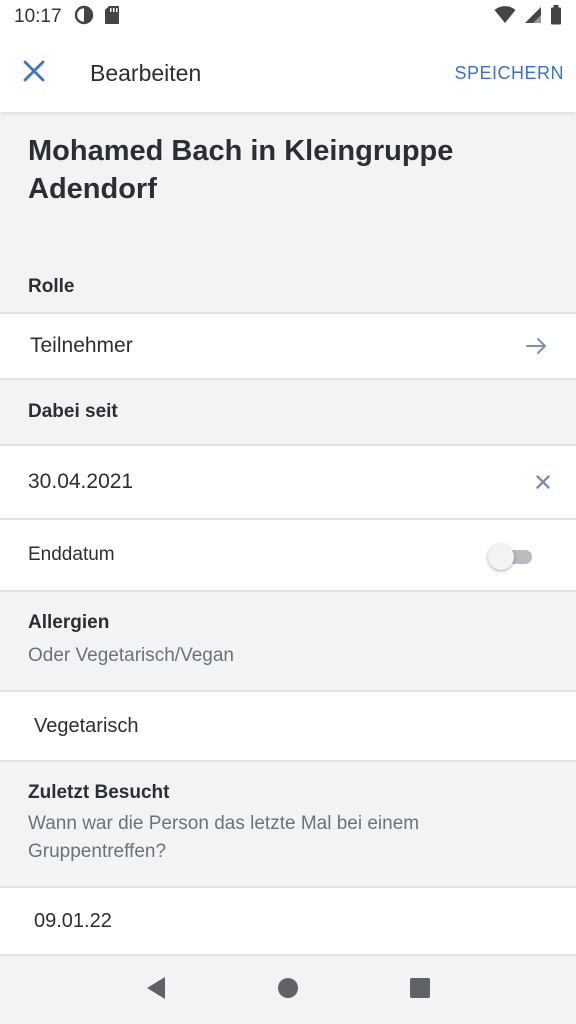  I want to click on wifi-icon, so click(505, 17).